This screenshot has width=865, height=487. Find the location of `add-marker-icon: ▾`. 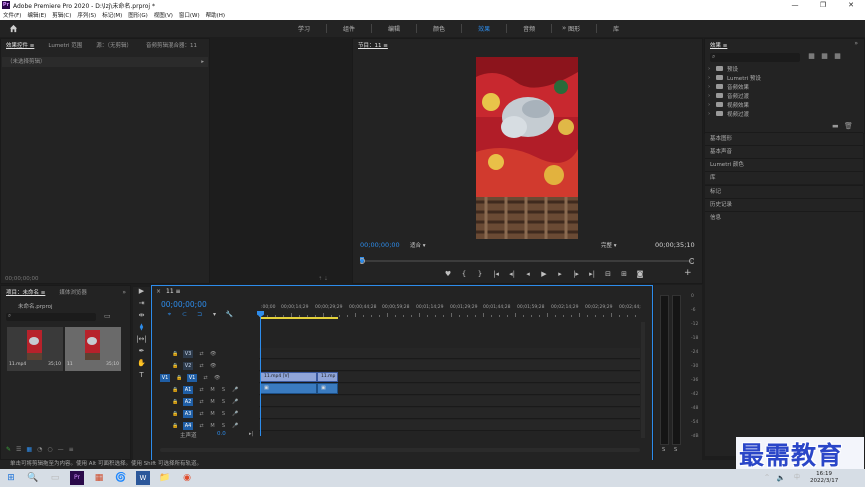

add-marker-icon: ▾ is located at coordinates (214, 315).